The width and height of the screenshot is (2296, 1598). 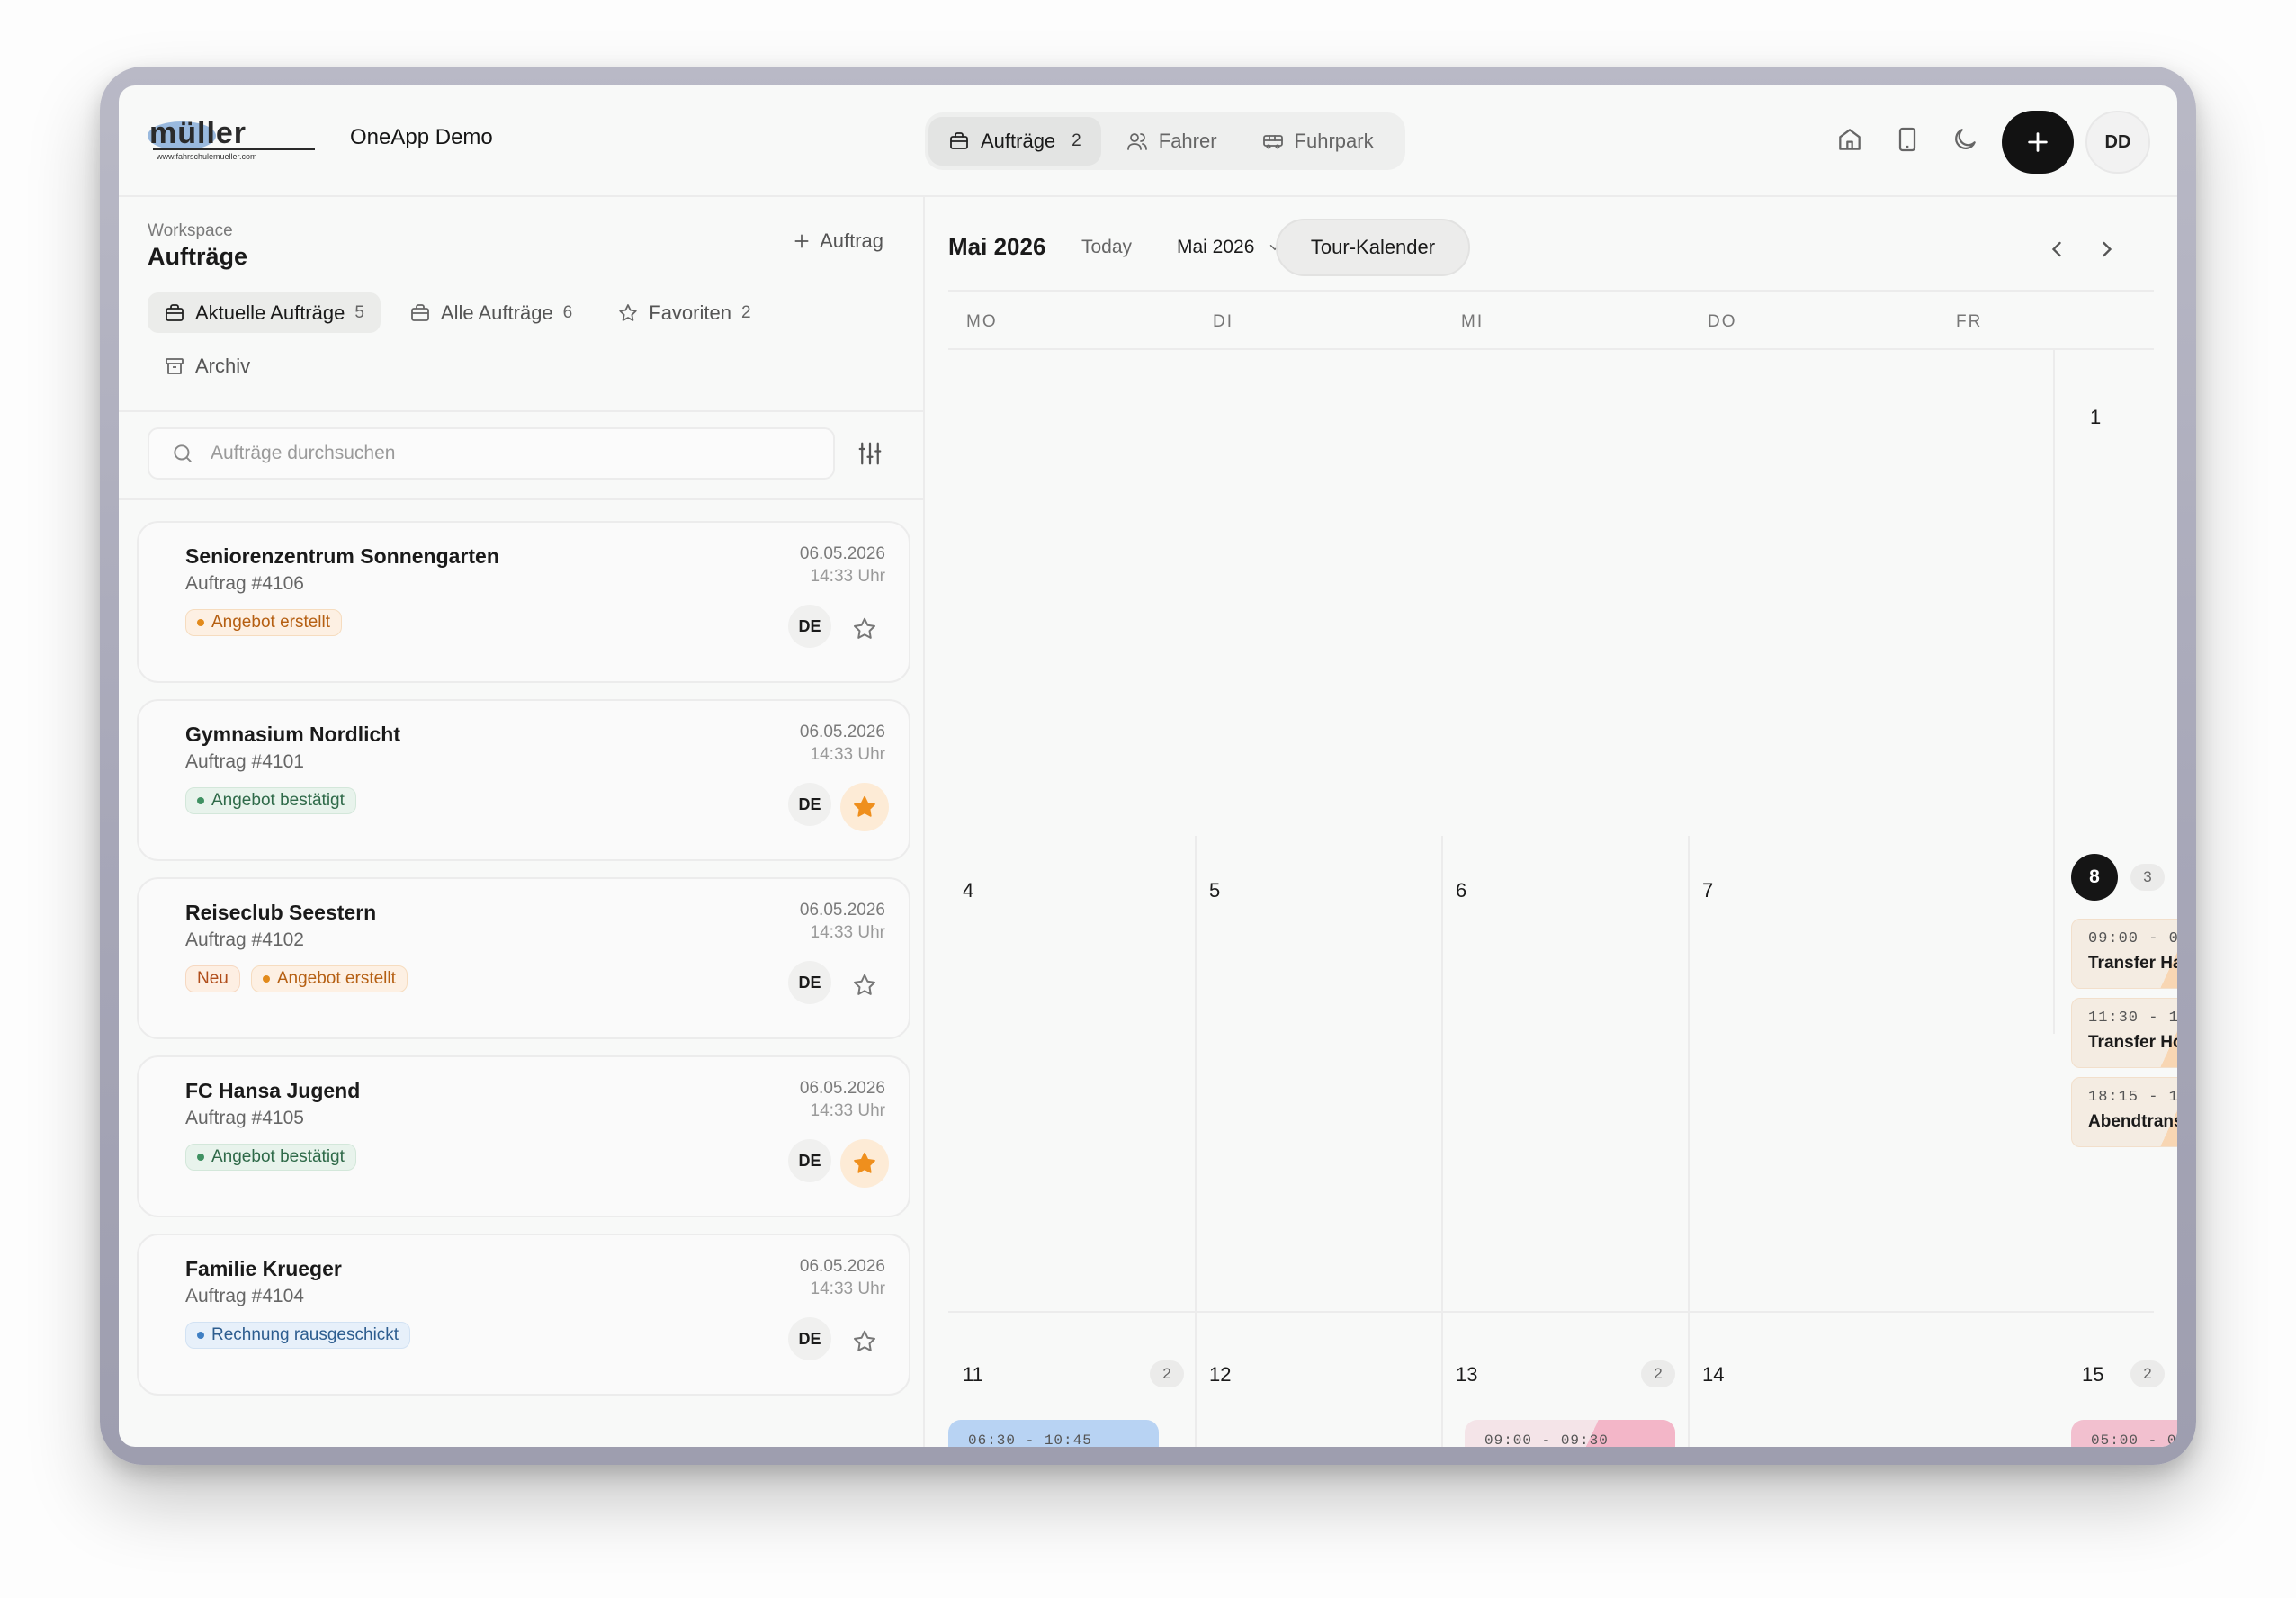 I want to click on month-select: Mai 2026, so click(x=1230, y=247).